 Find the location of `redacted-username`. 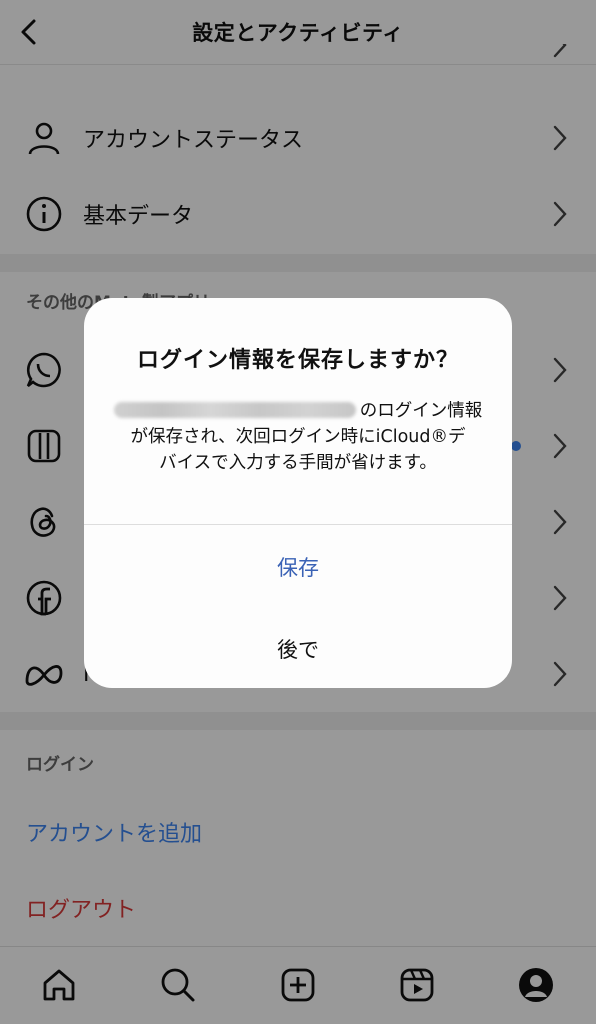

redacted-username is located at coordinates (234, 410).